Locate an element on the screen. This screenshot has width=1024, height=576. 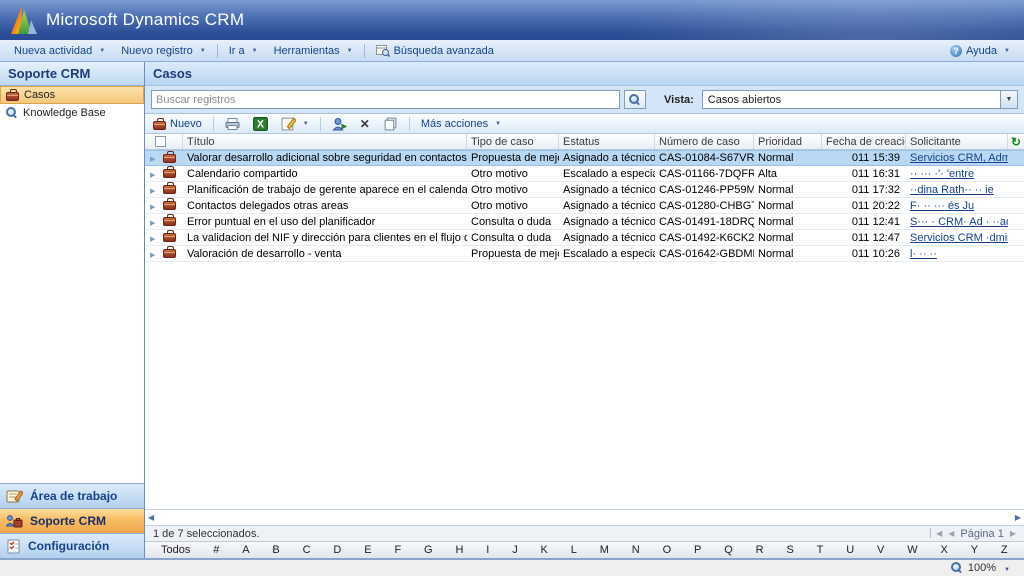
sidebar-item-casos: Casos is located at coordinates (72, 95).